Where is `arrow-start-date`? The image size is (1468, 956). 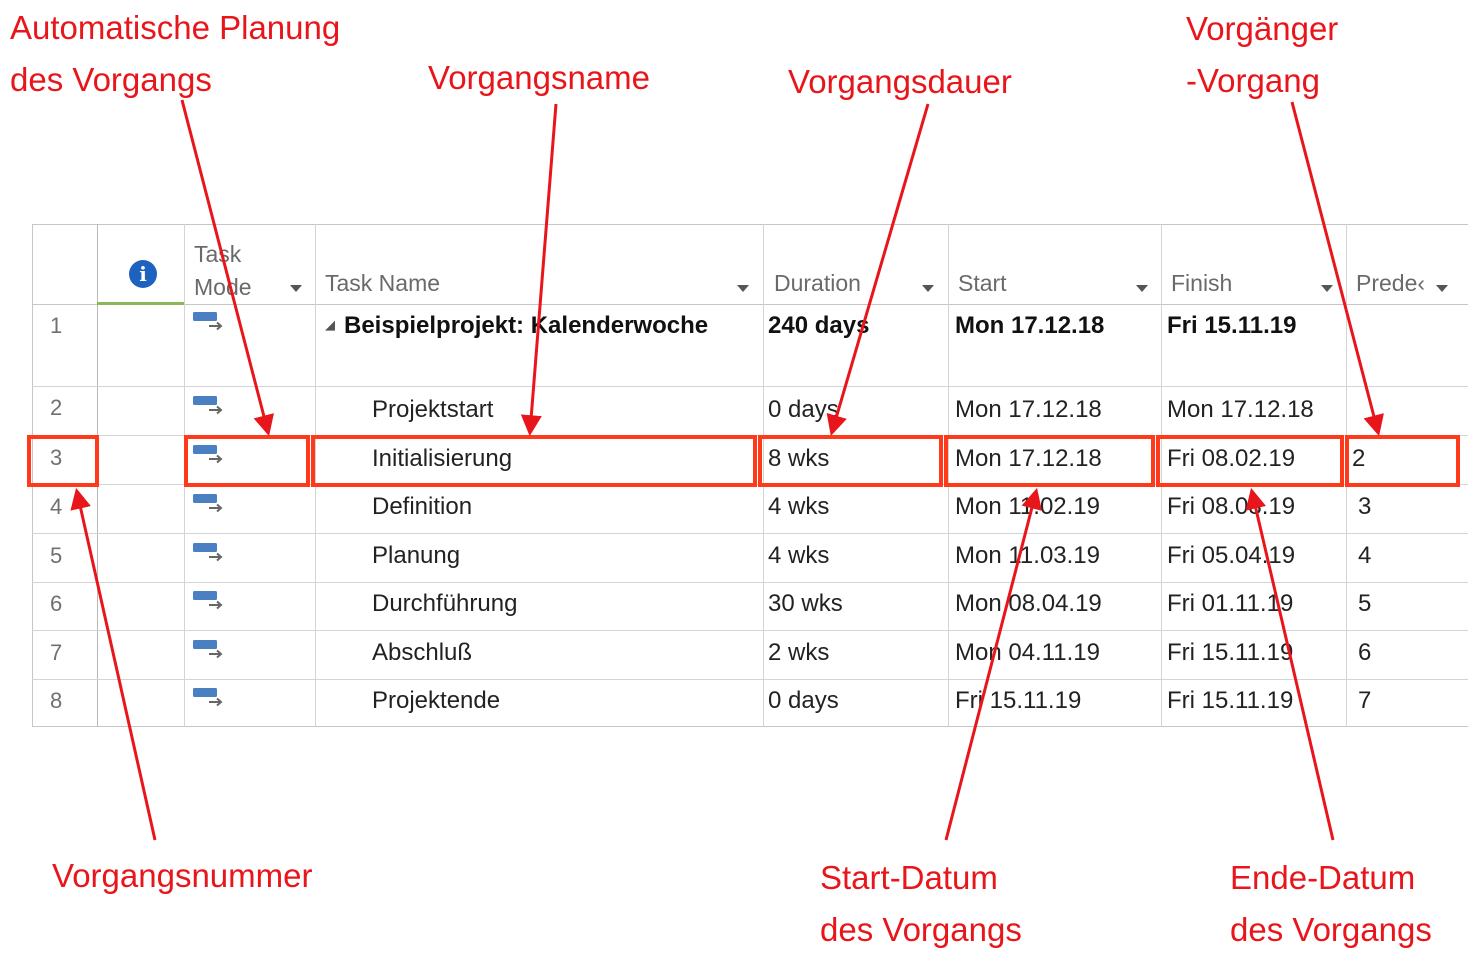
arrow-start-date is located at coordinates (993, 664).